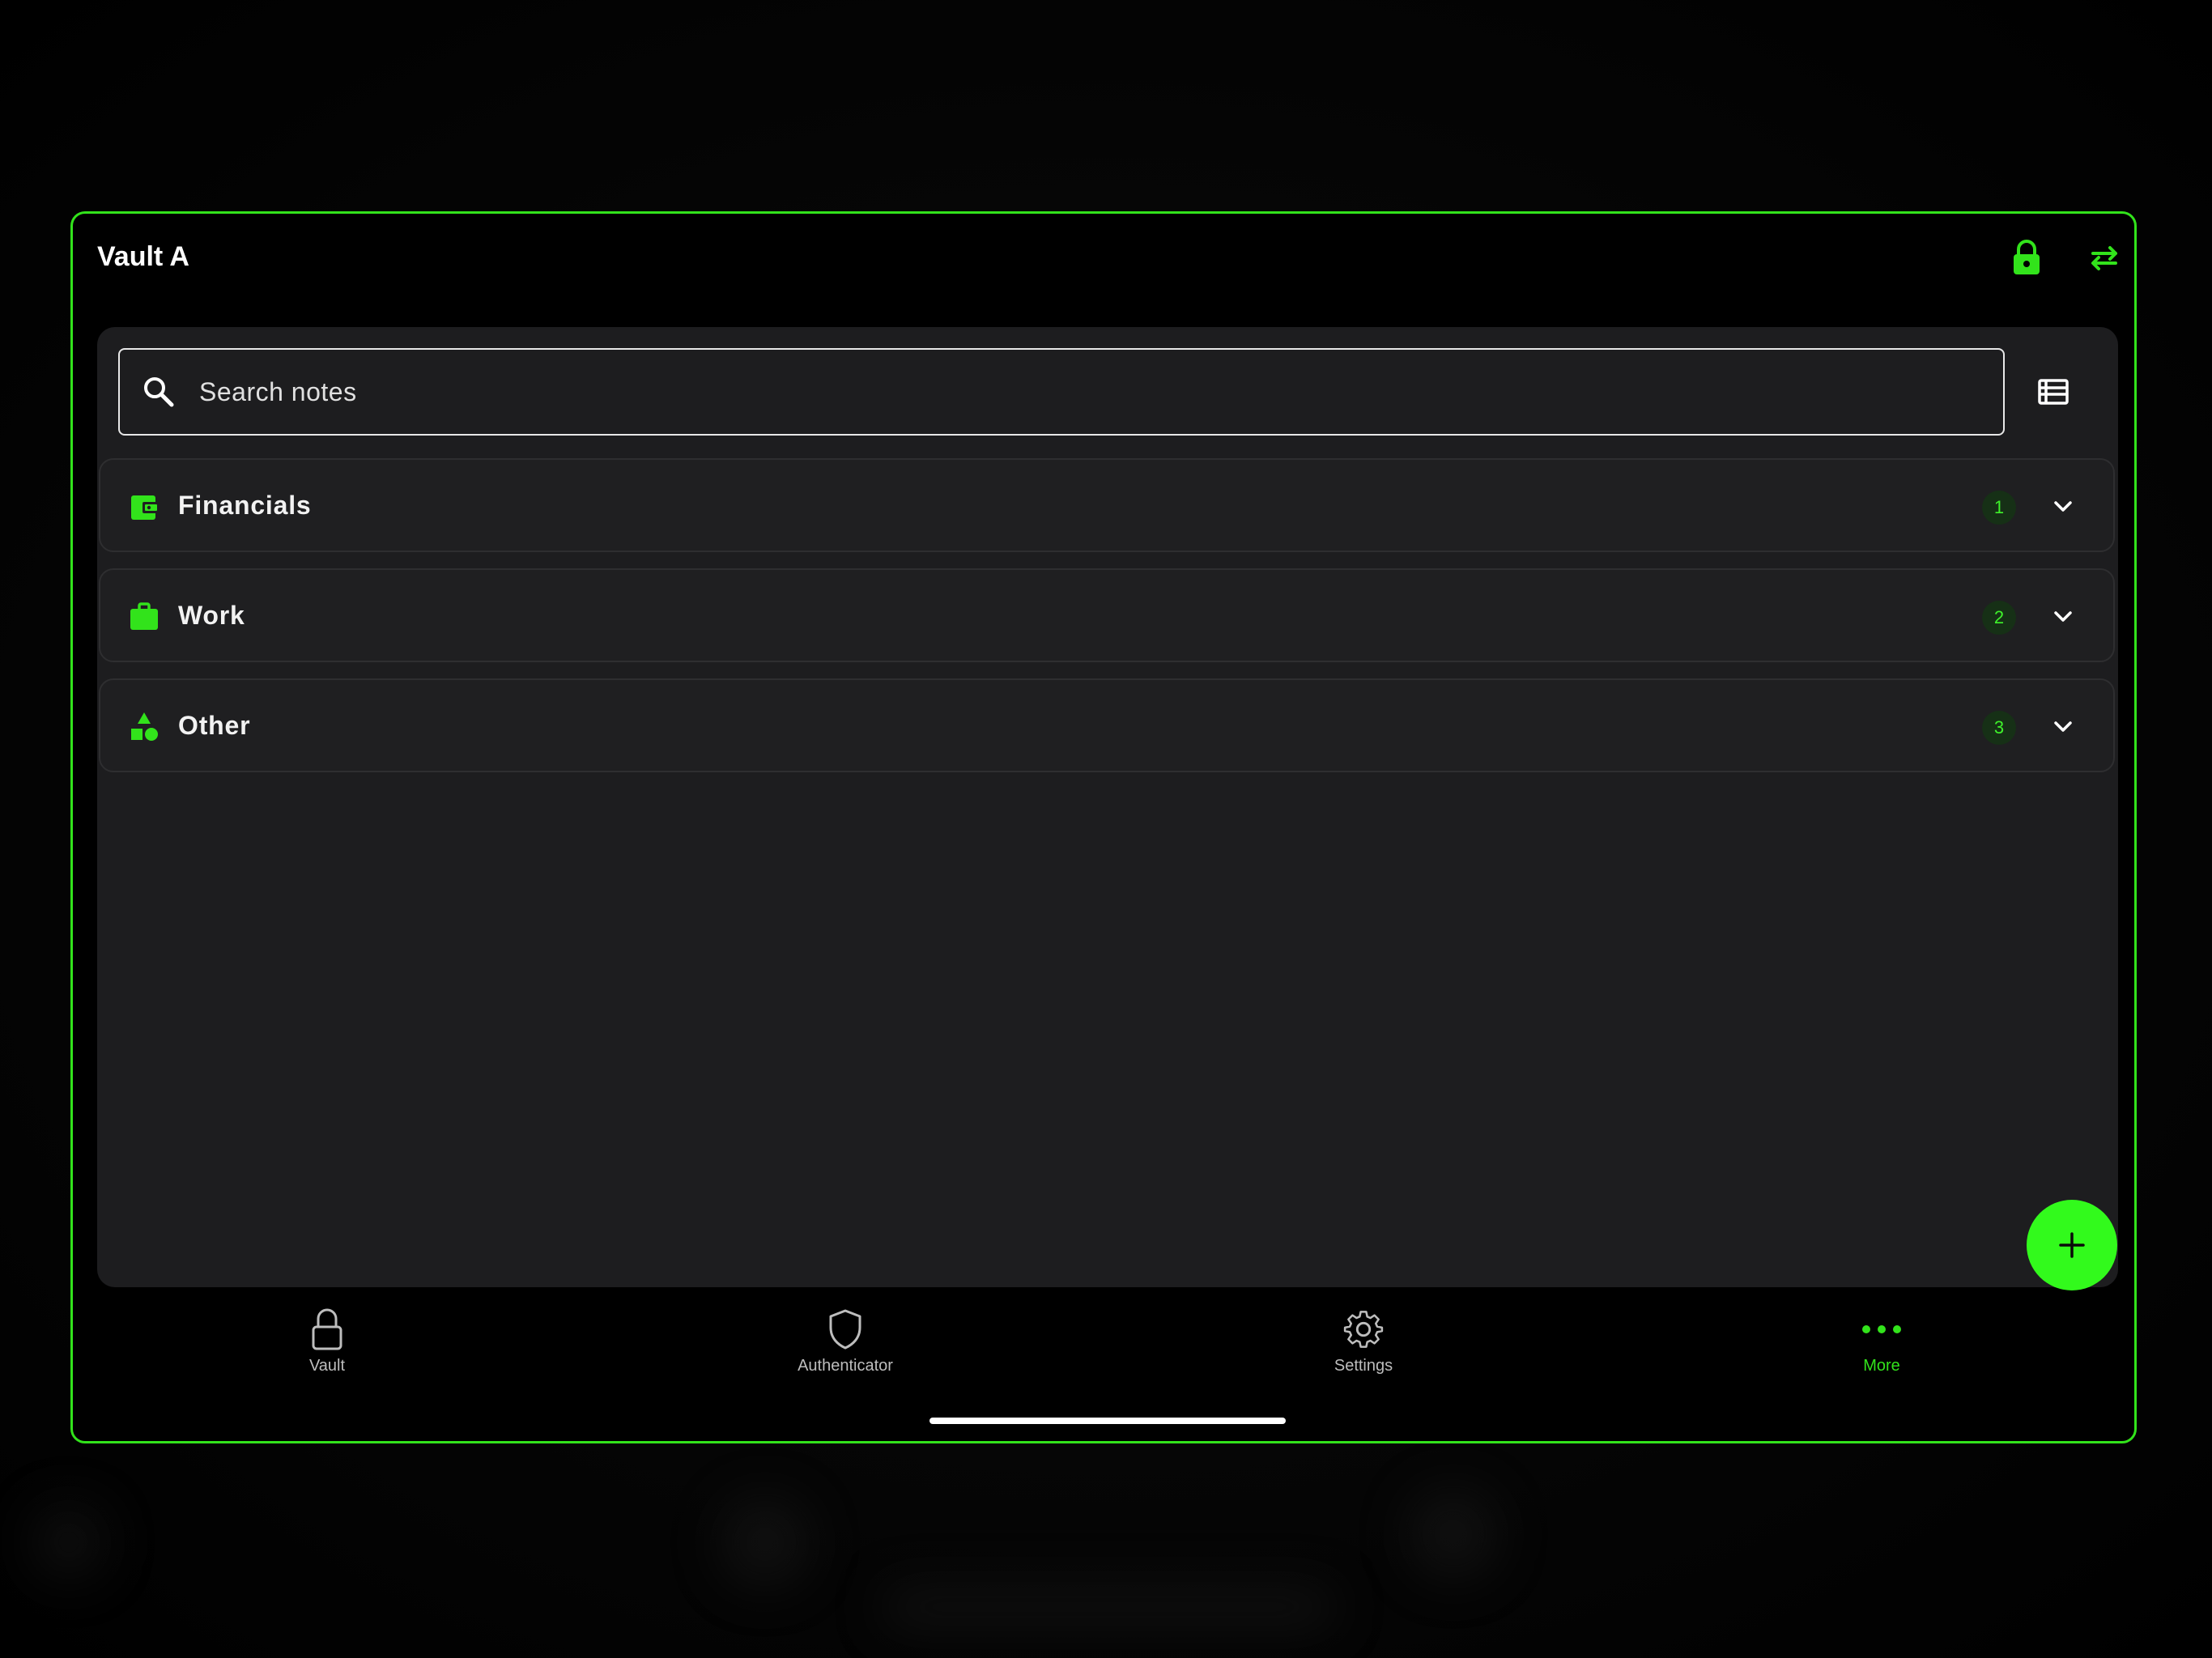 Image resolution: width=2212 pixels, height=1658 pixels. Describe the element at coordinates (1364, 1366) in the screenshot. I see `nav-label: Settings` at that location.